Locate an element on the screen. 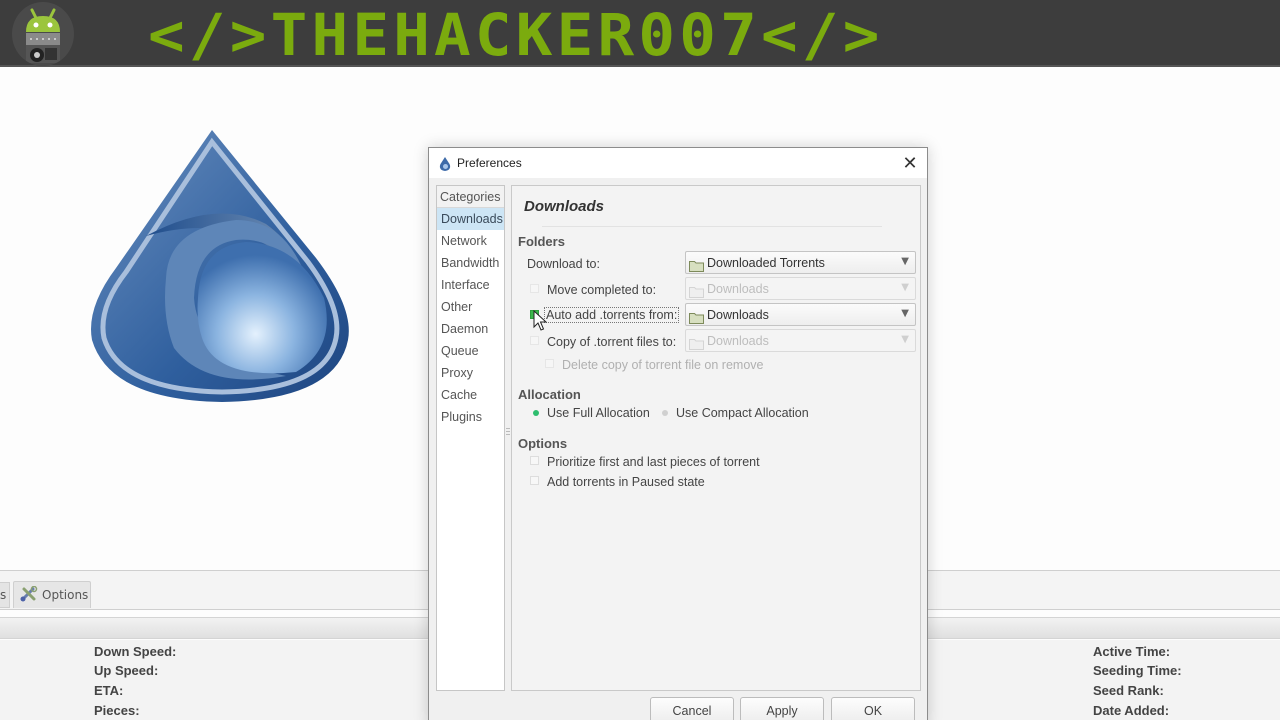  move-completed-folder-chooser: Downloads ▼ is located at coordinates (800, 288).